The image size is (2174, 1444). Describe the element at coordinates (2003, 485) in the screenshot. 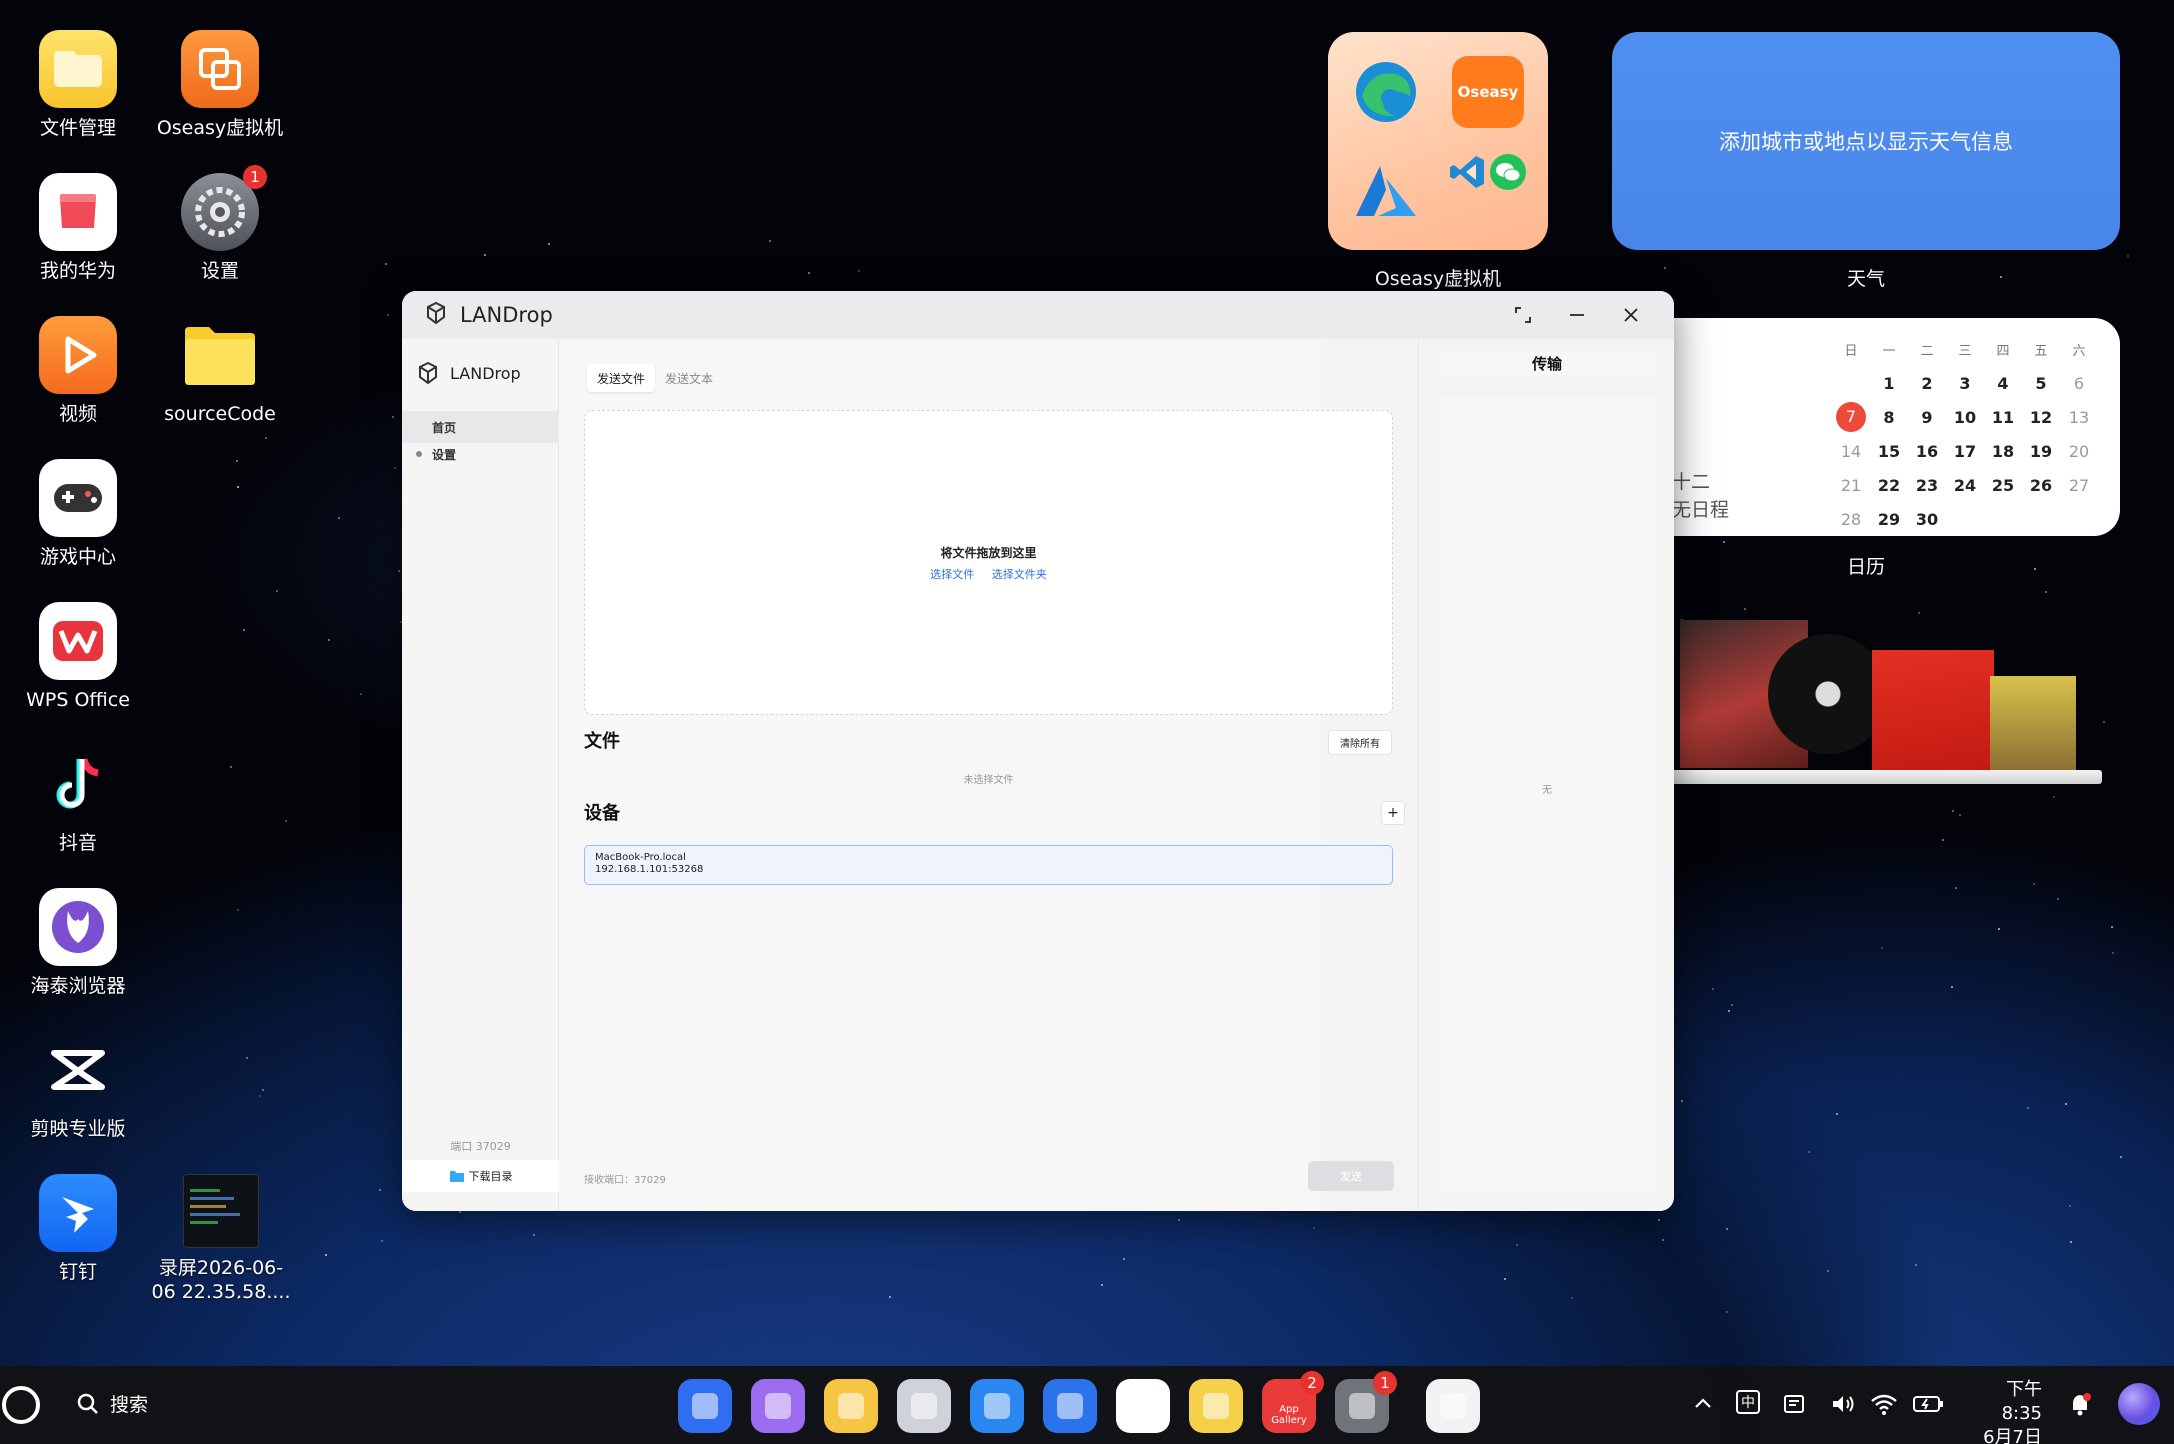

I see `calendar-day: 25` at that location.